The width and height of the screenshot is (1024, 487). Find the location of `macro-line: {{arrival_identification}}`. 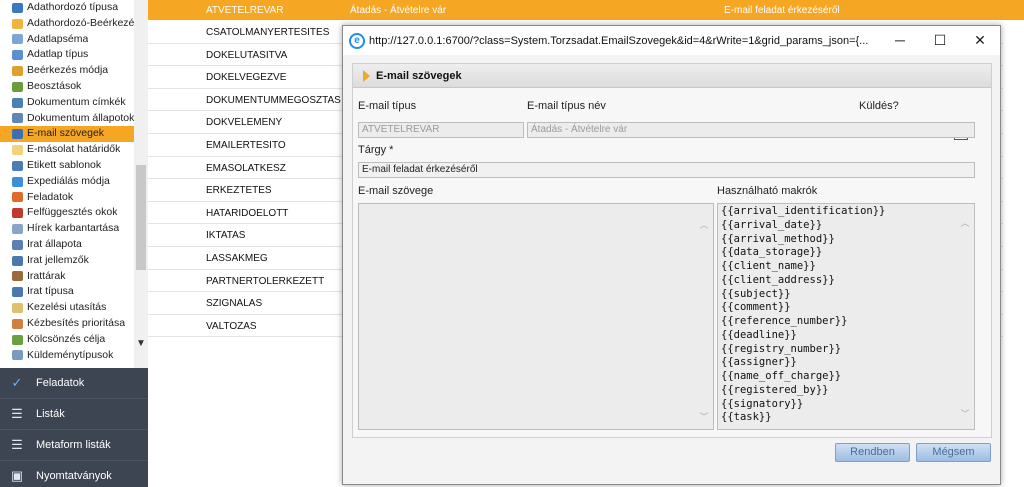

macro-line: {{arrival_identification}} is located at coordinates (803, 211).